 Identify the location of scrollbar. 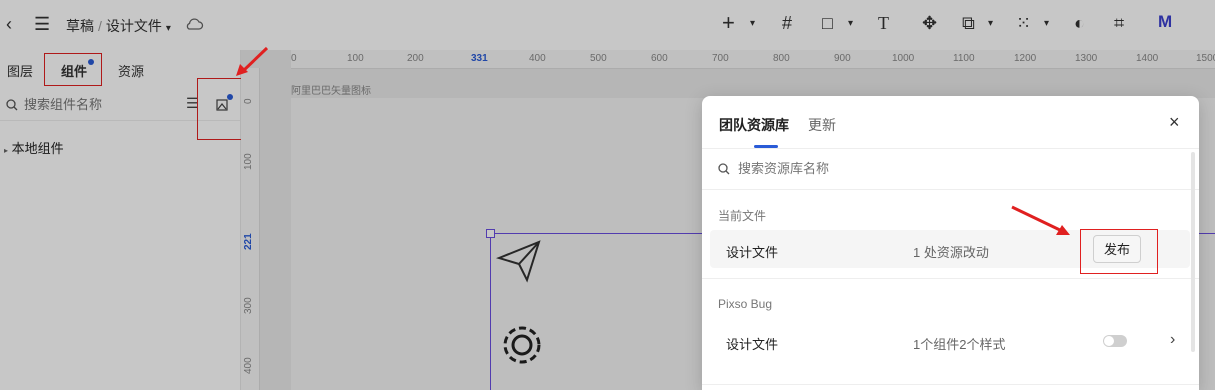
(1193, 252).